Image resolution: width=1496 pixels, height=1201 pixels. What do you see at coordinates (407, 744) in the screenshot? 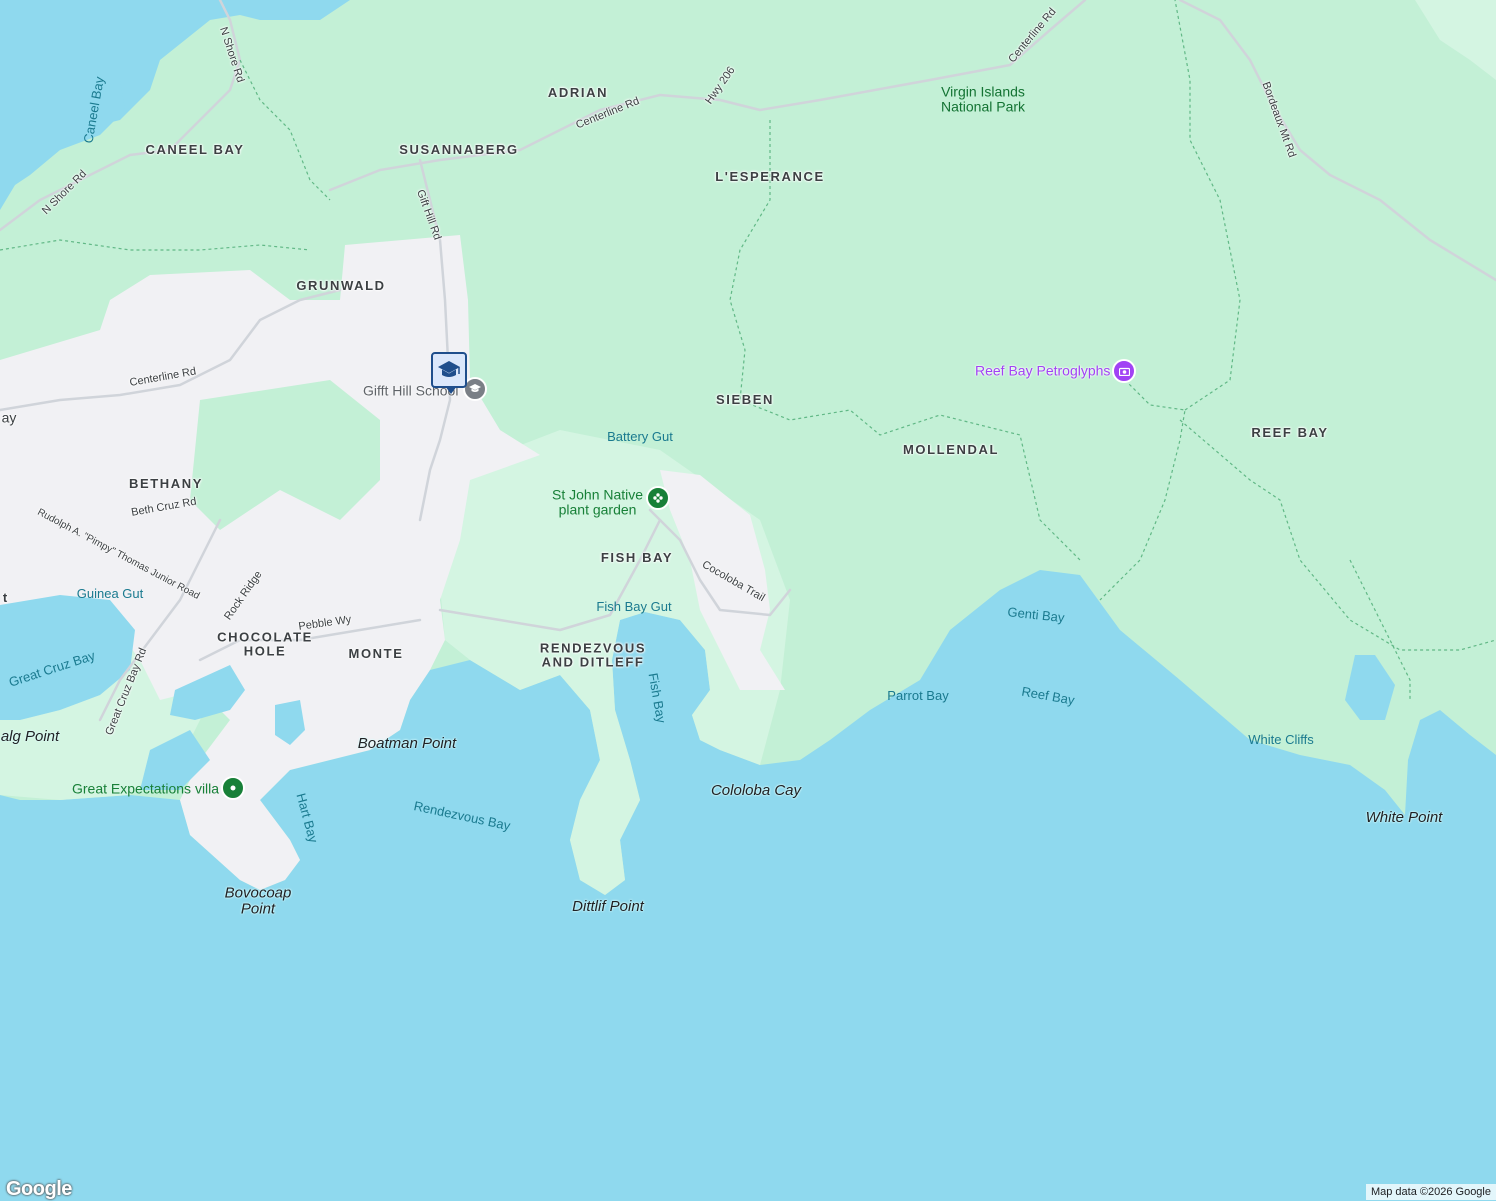
I see `point-label: Boatman Point` at bounding box center [407, 744].